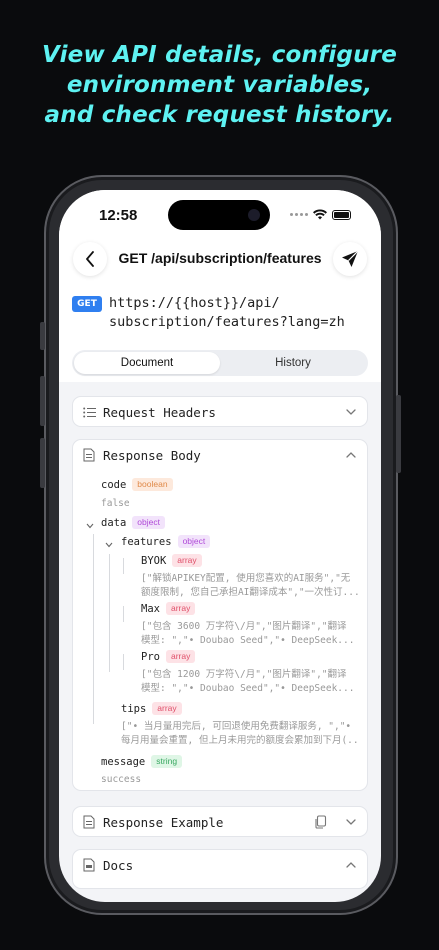 This screenshot has height=950, width=439. I want to click on status-time: 12:58, so click(118, 215).